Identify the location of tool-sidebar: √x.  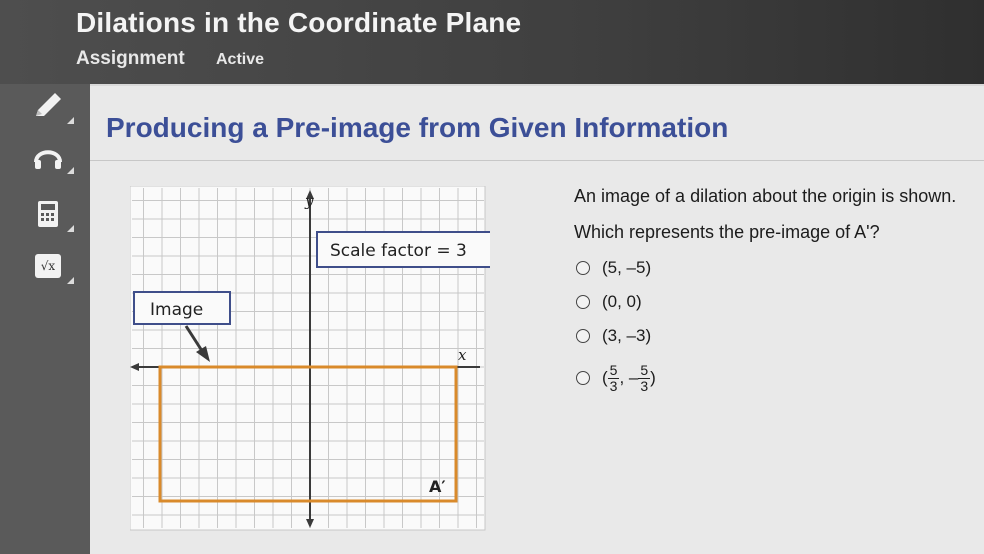
(45, 319).